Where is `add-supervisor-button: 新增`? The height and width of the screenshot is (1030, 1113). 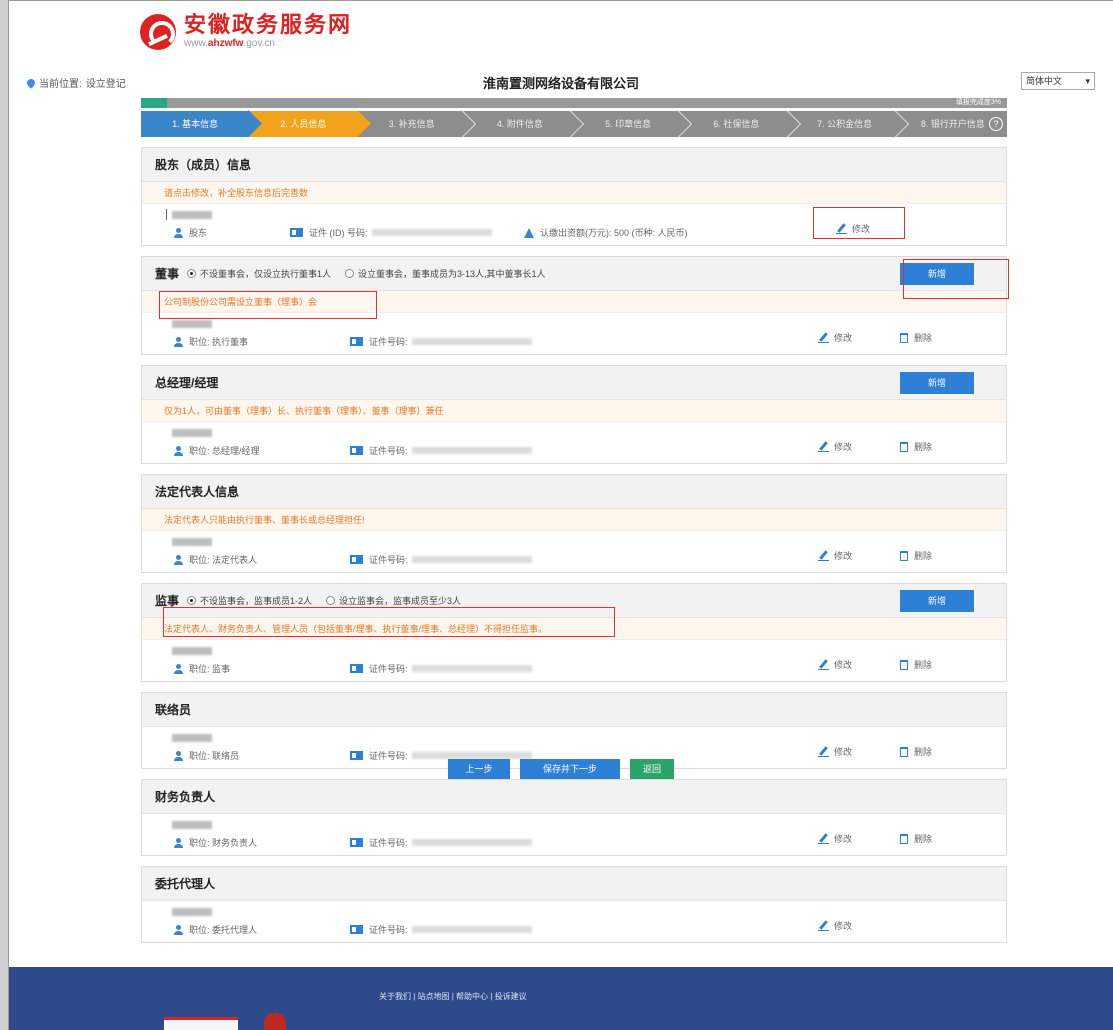 add-supervisor-button: 新增 is located at coordinates (937, 601).